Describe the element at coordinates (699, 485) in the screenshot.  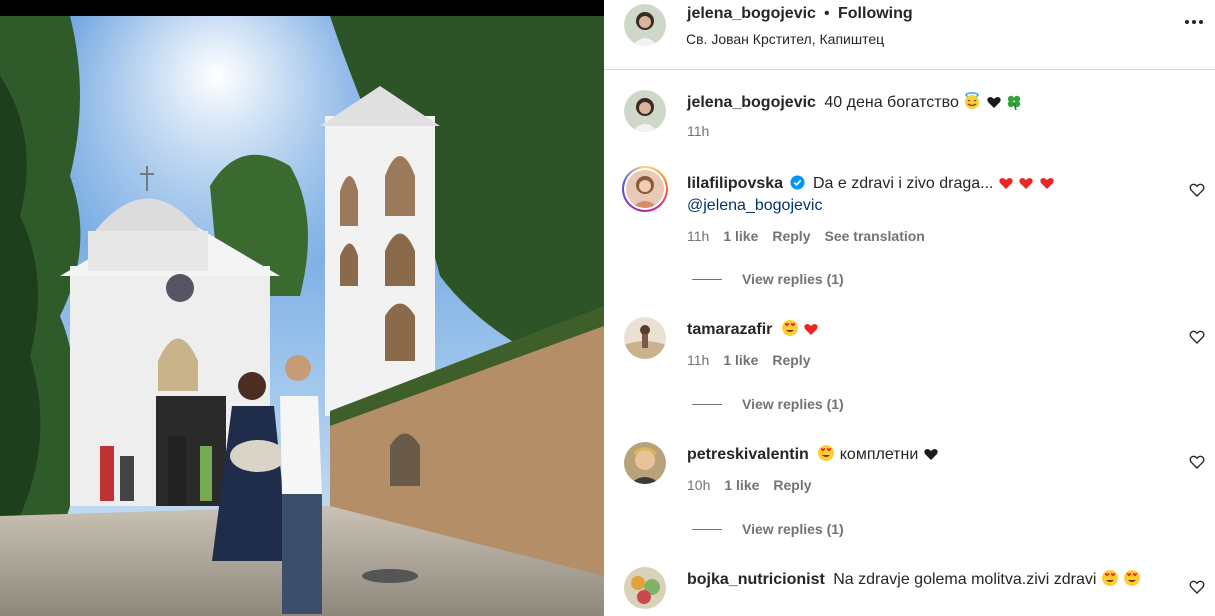
I see `comment-time: 10h` at that location.